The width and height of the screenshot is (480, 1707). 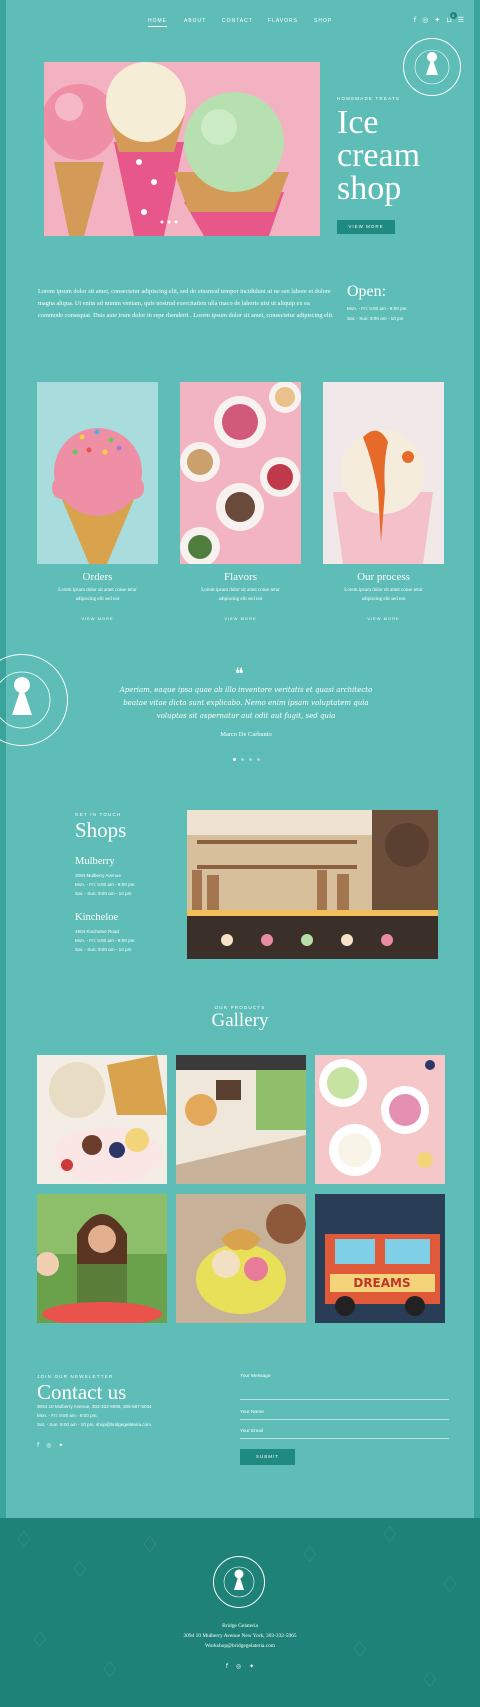 I want to click on footer: ♢ ♢ ♢ ♢ ♢ ♢ ♢ ♢ ♢ ♢, so click(x=240, y=1612).